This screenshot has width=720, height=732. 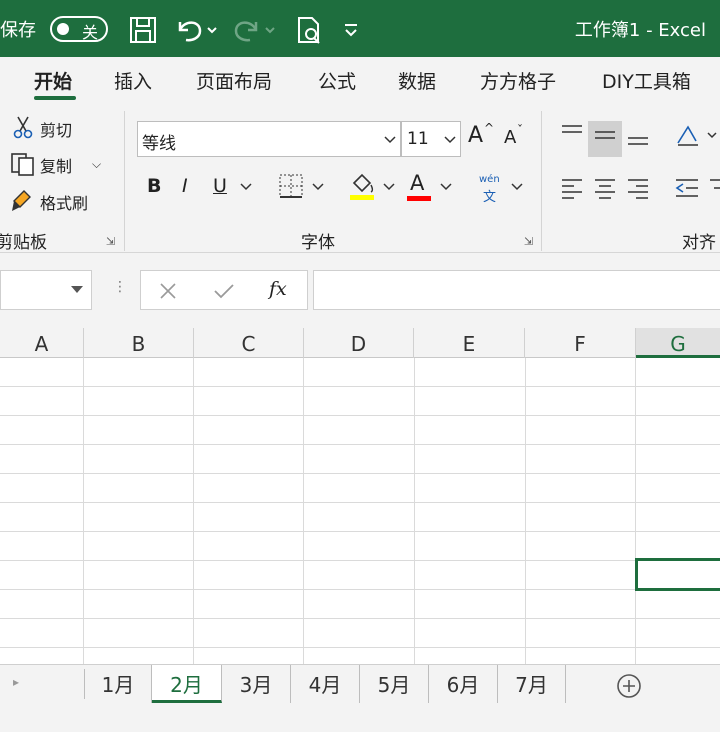 What do you see at coordinates (697, 188) in the screenshot?
I see `decrease-indent-icon` at bounding box center [697, 188].